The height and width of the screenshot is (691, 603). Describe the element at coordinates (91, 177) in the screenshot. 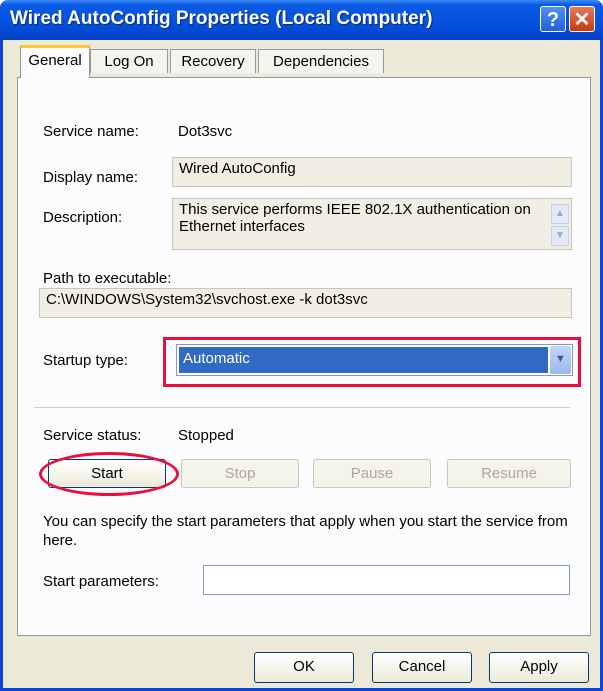

I see `display-name-label: Display name:` at that location.